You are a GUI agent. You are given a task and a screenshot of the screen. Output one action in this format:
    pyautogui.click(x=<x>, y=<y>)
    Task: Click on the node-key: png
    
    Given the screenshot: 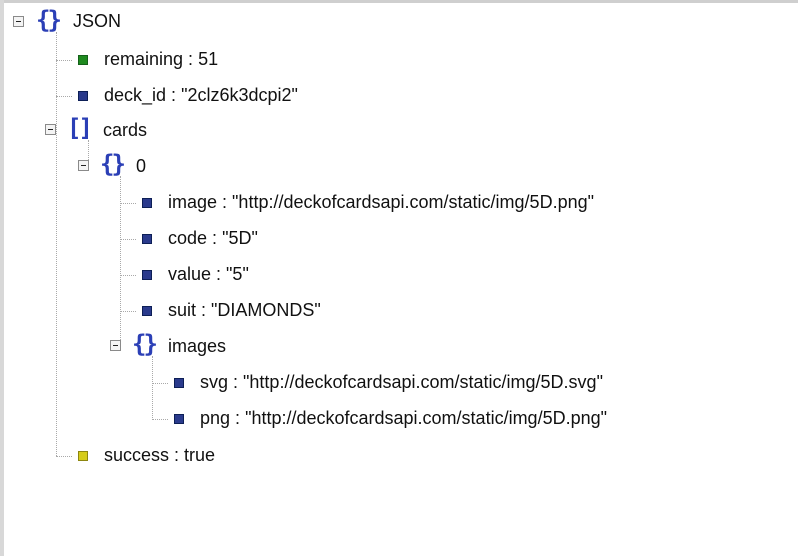 What is the action you would take?
    pyautogui.click(x=215, y=418)
    